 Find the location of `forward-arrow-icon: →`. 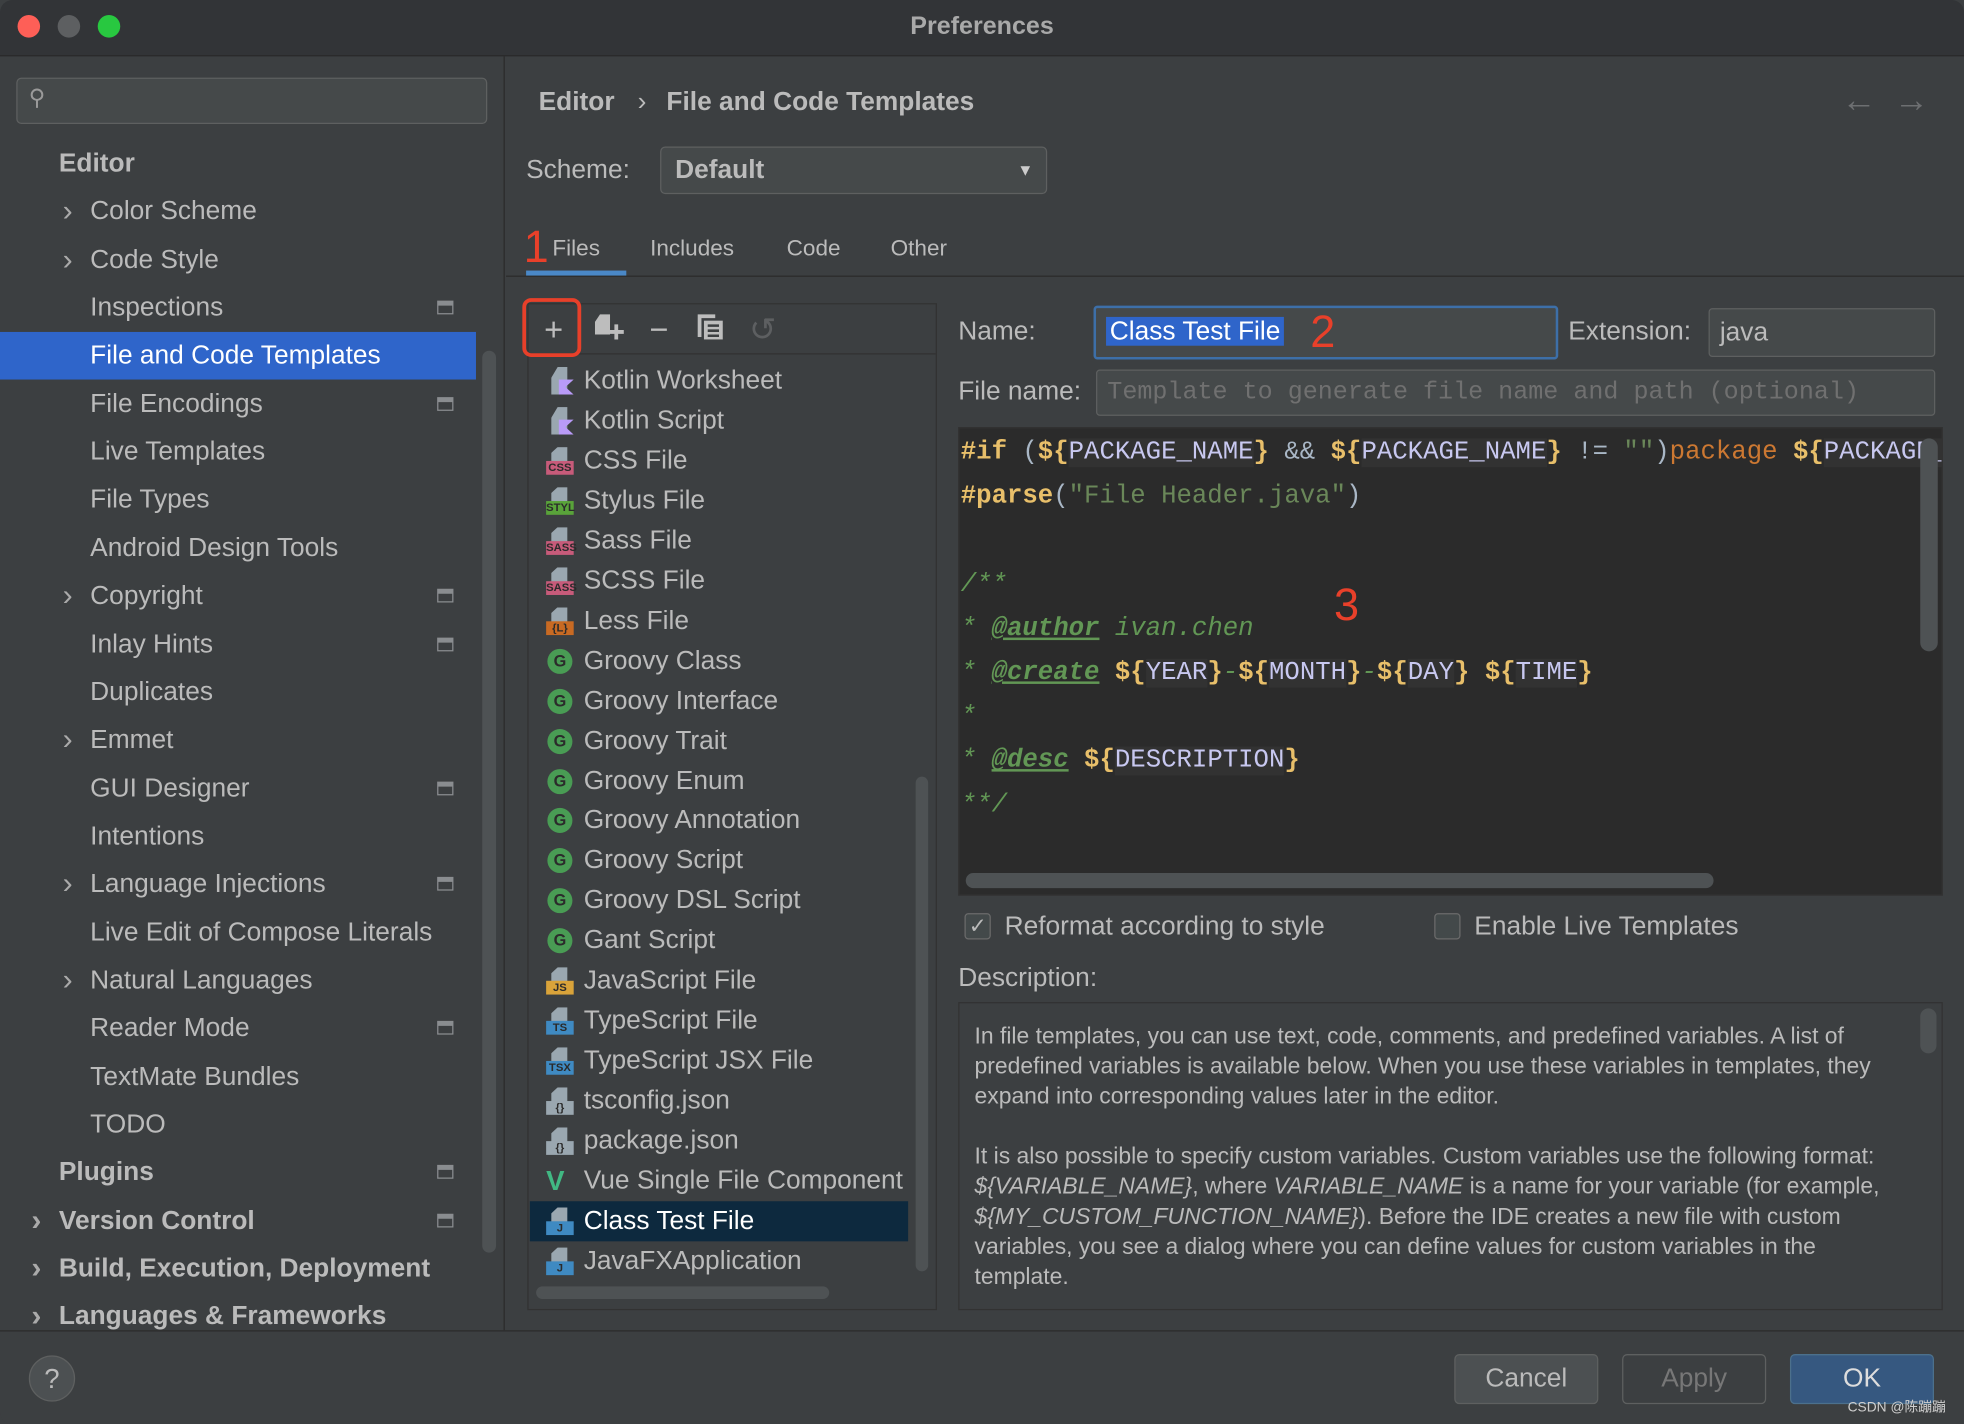

forward-arrow-icon: → is located at coordinates (1911, 100).